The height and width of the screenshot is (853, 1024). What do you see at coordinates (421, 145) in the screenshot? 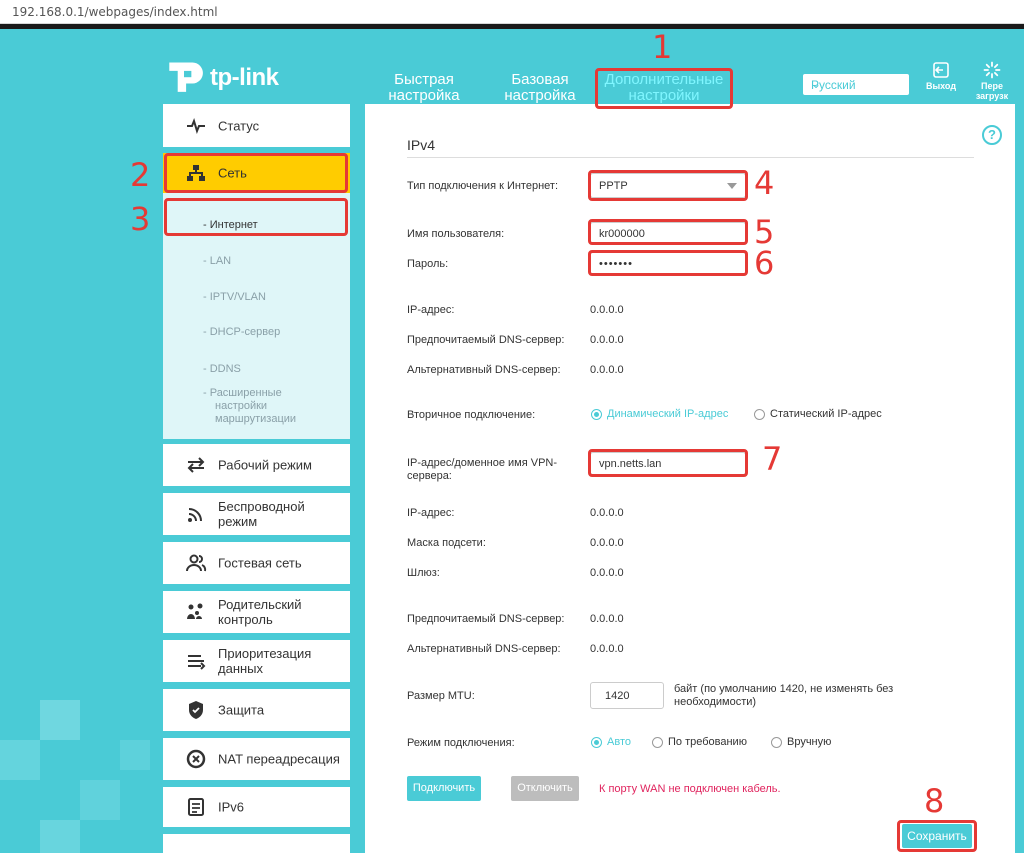
I see `section-title: IPv4` at bounding box center [421, 145].